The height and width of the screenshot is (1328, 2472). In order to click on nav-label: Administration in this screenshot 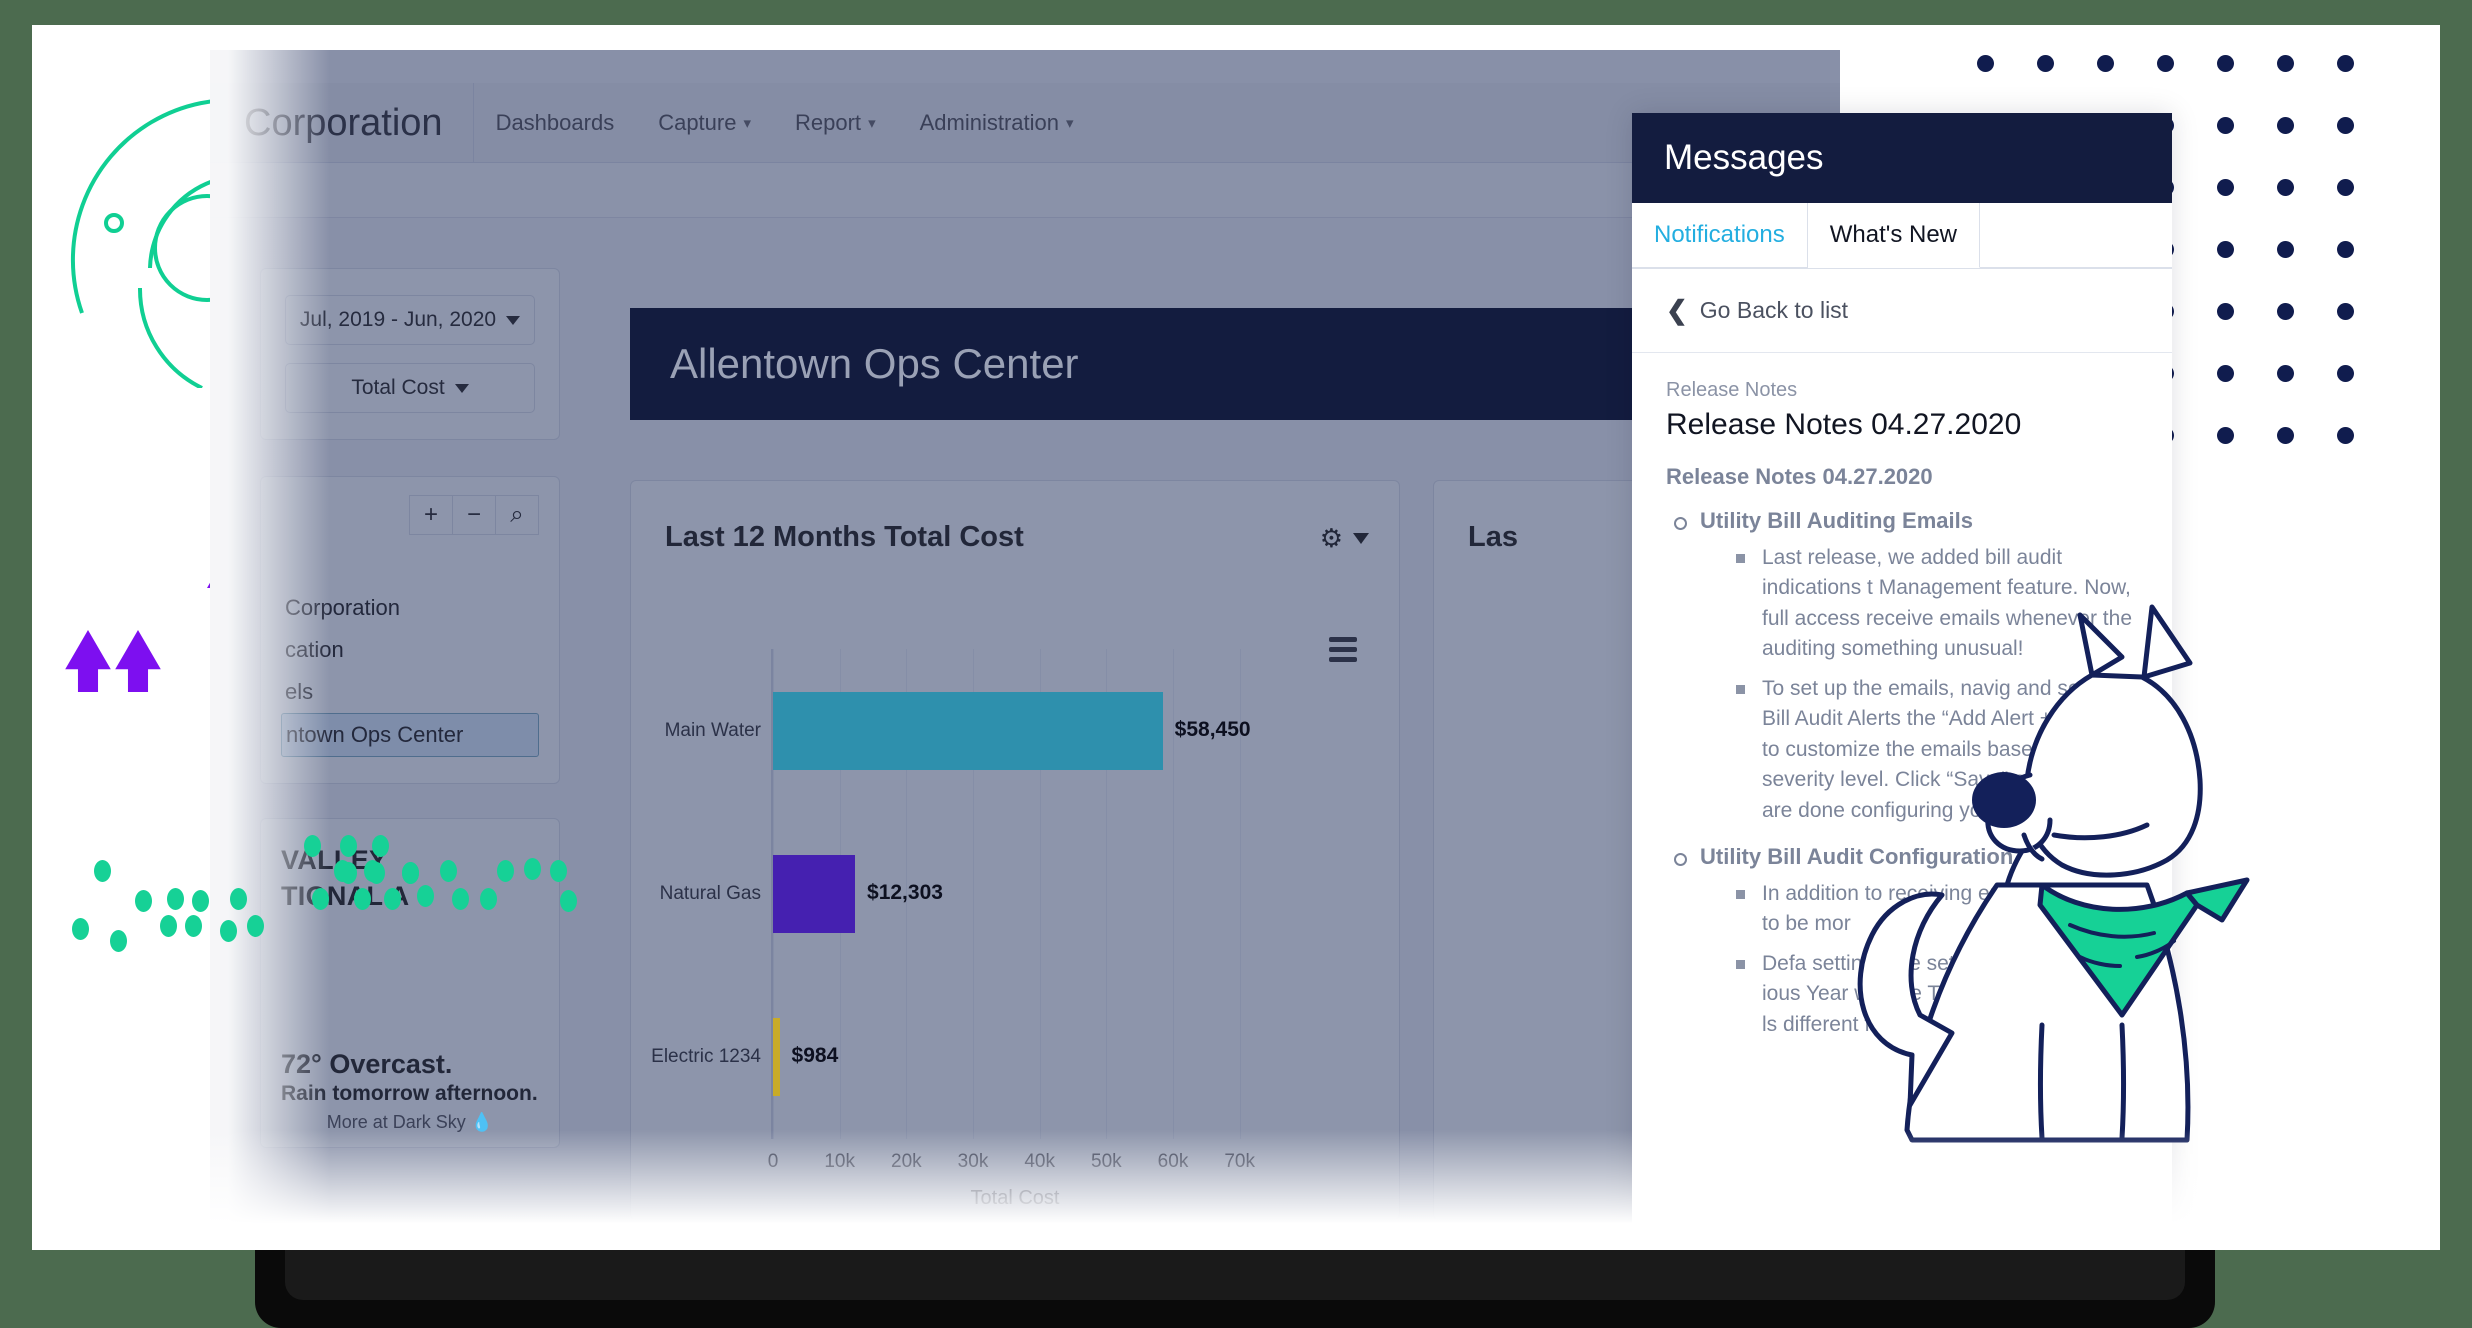, I will do `click(989, 122)`.